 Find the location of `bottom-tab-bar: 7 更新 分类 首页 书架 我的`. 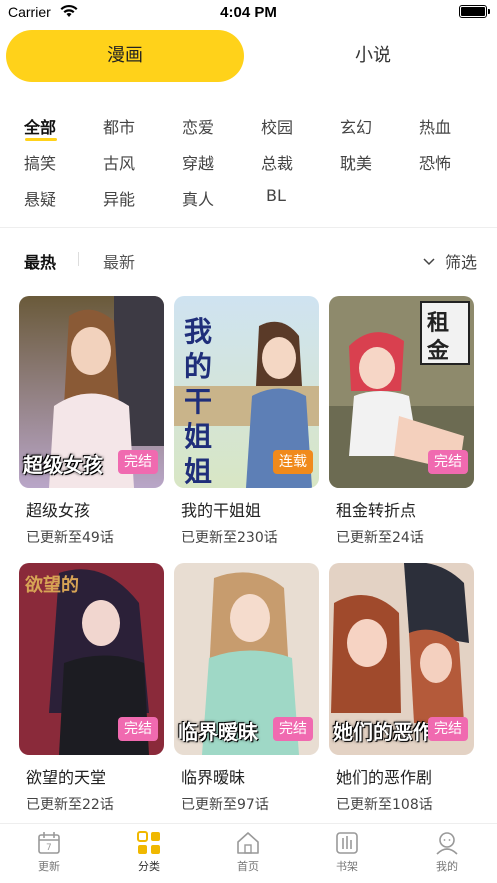

bottom-tab-bar: 7 更新 分类 首页 书架 我的 is located at coordinates (248, 853).